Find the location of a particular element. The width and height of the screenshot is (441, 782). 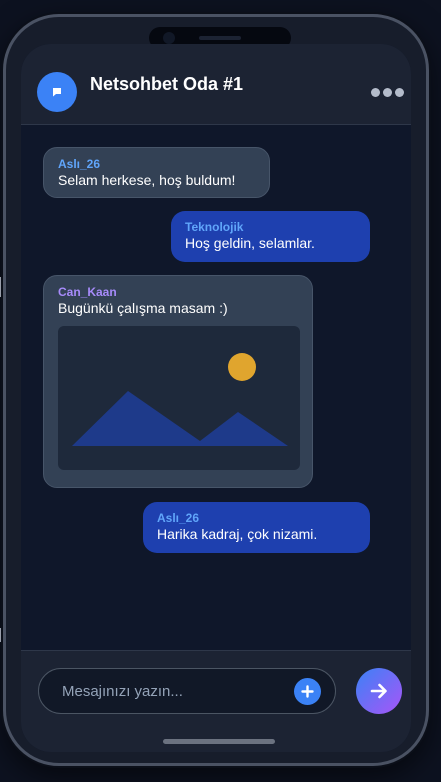

send-button is located at coordinates (379, 691).